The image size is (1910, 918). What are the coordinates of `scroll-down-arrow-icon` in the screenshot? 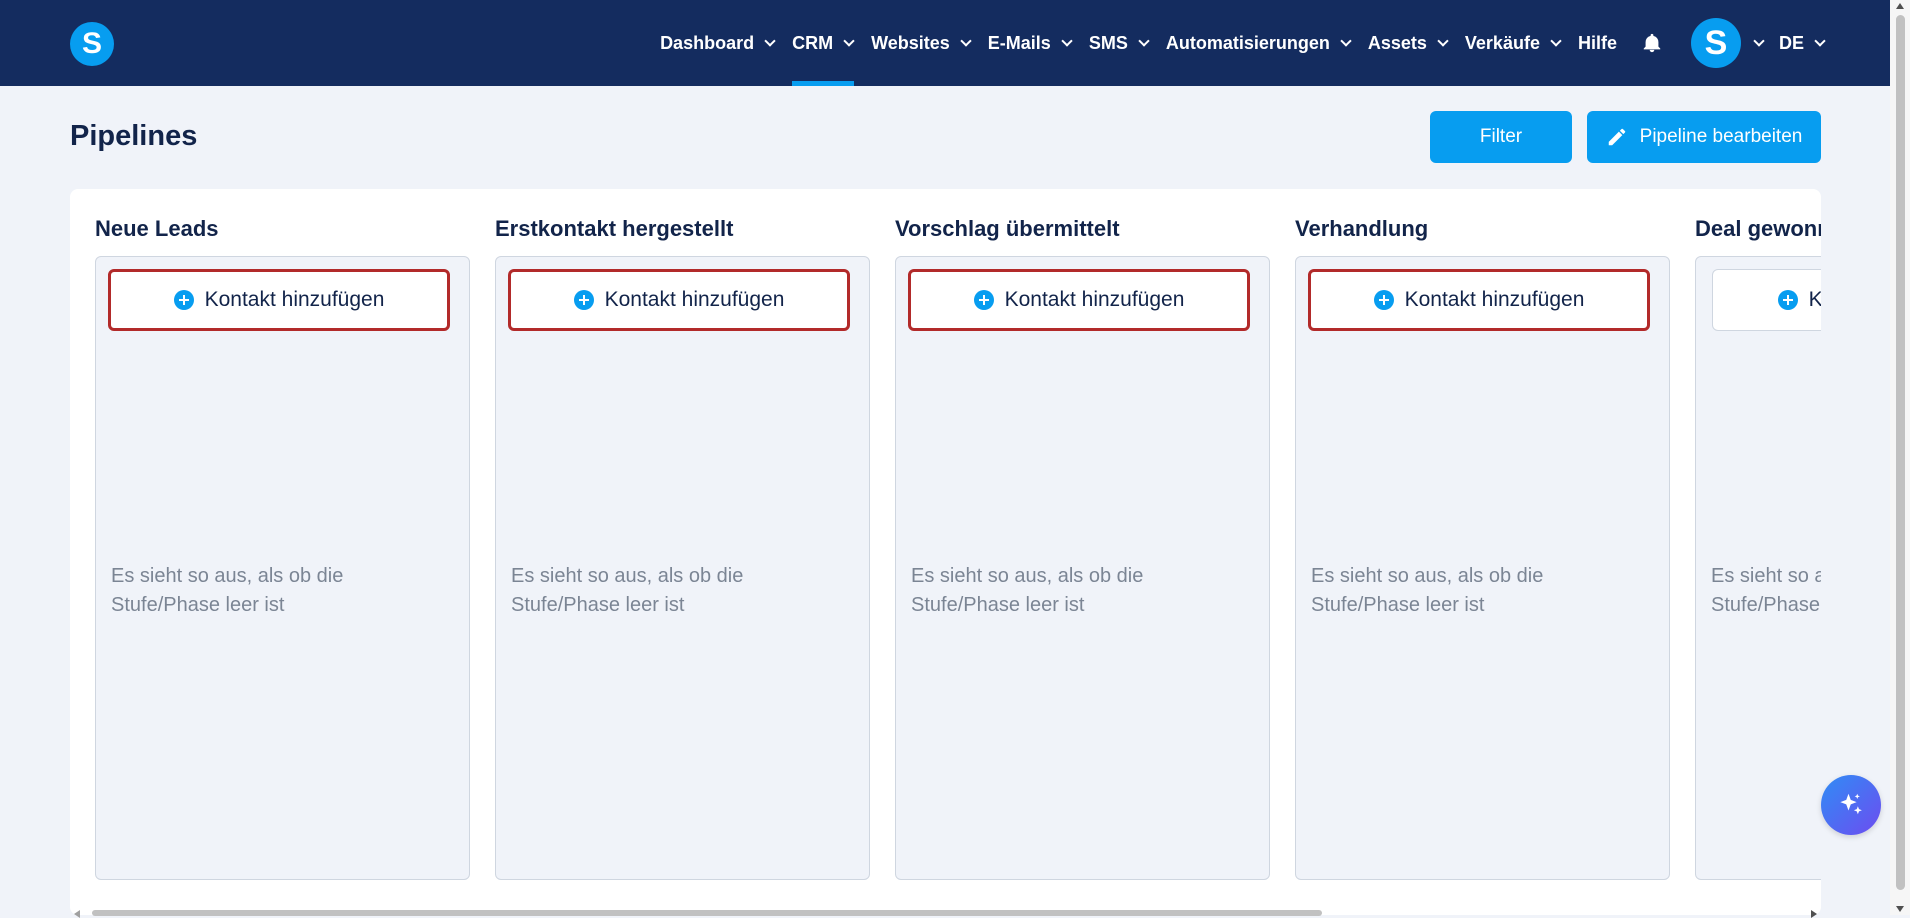 It's located at (1900, 909).